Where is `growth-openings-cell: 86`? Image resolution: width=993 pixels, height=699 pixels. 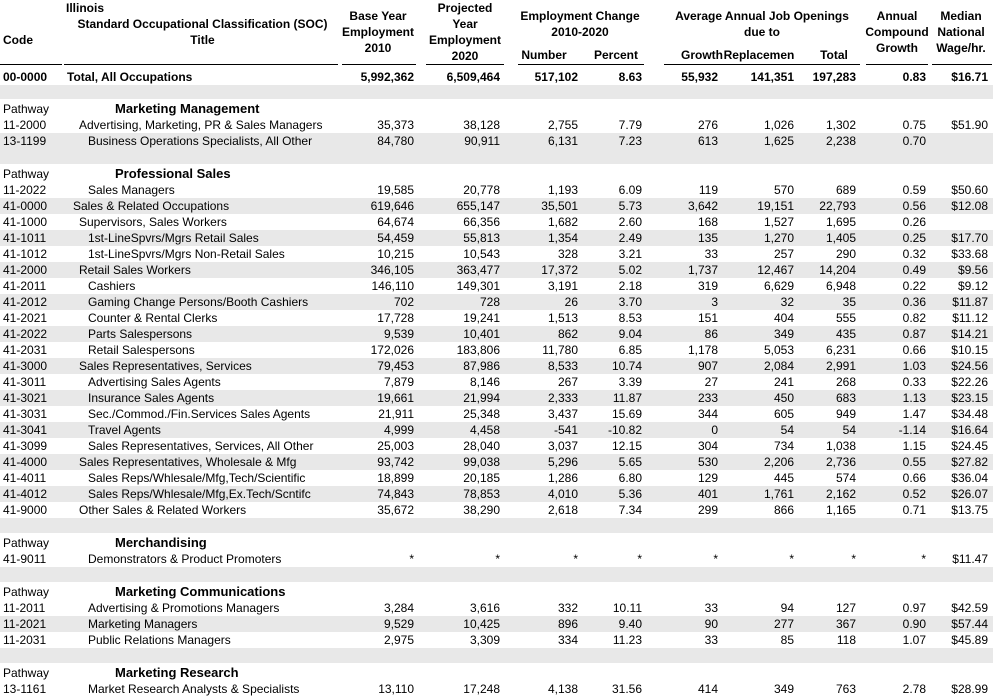
growth-openings-cell: 86 is located at coordinates (711, 334).